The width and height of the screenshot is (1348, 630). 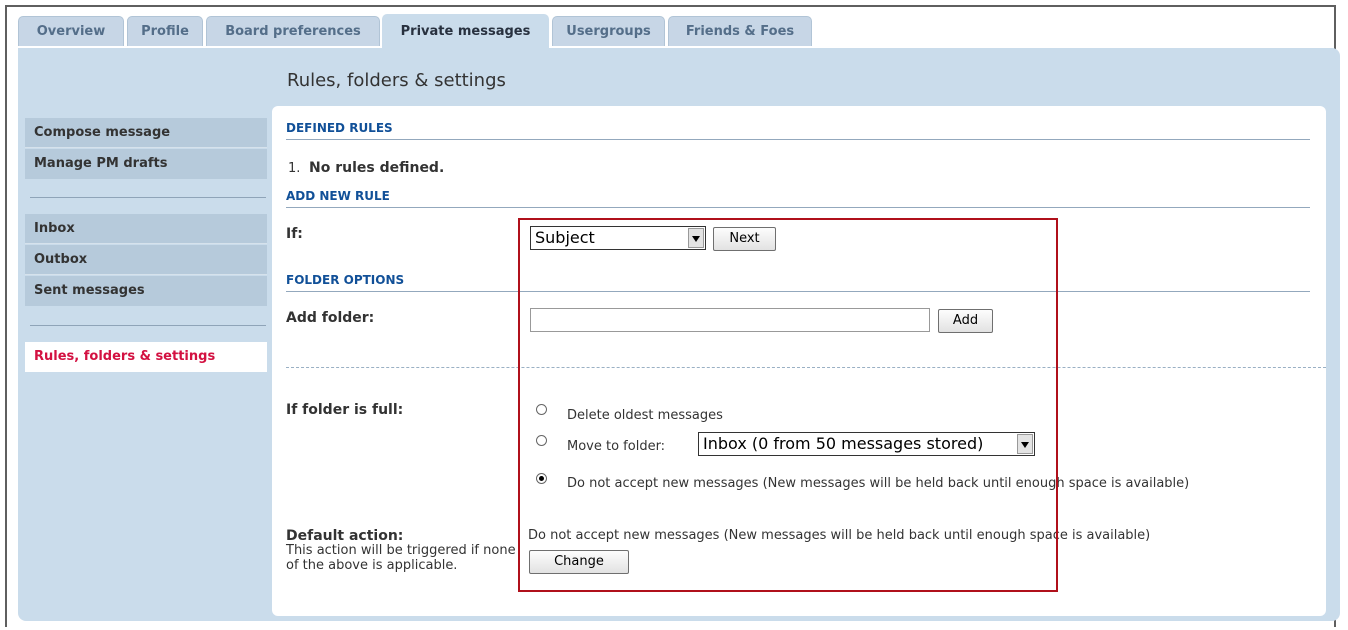 What do you see at coordinates (165, 31) in the screenshot?
I see `tab-profile: Profile` at bounding box center [165, 31].